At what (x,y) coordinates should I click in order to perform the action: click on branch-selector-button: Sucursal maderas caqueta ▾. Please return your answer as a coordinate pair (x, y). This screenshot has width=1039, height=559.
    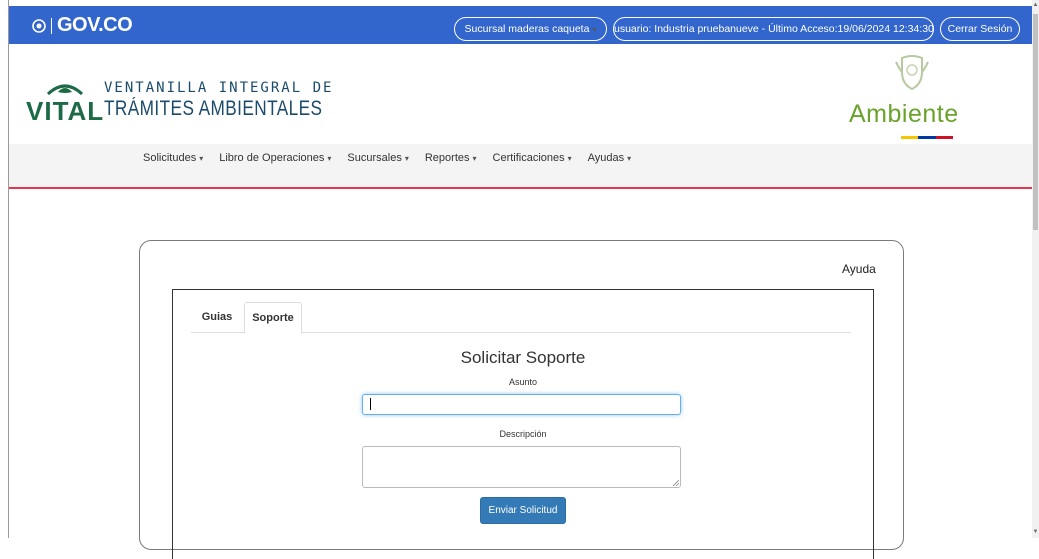
    Looking at the image, I should click on (530, 29).